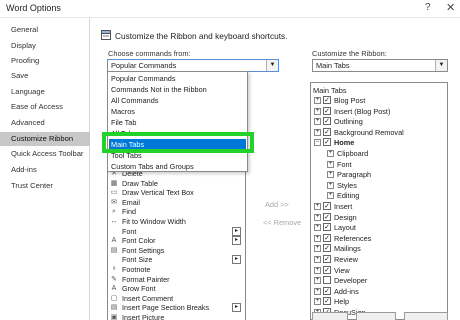 The height and width of the screenshot is (320, 460). I want to click on command-item-draw-table: ▦ Draw Table, so click(176, 184).